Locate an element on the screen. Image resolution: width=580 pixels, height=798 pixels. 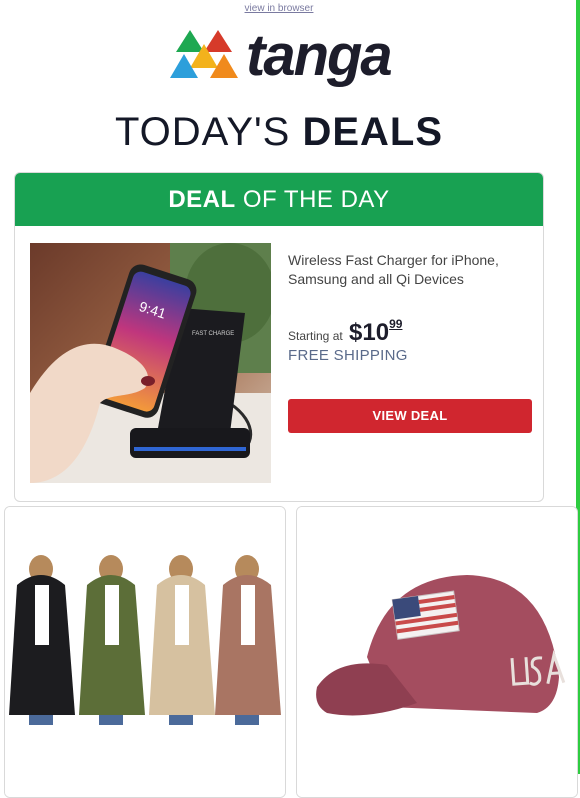
tanga-logo-mark-icon is located at coordinates (204, 54).